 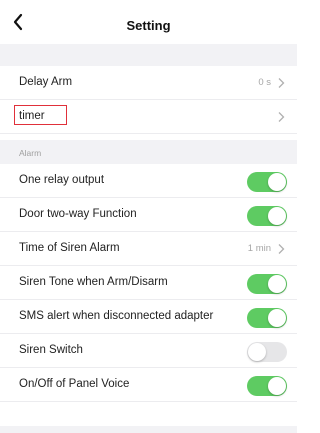 I want to click on section-spacer, so click(x=148, y=55).